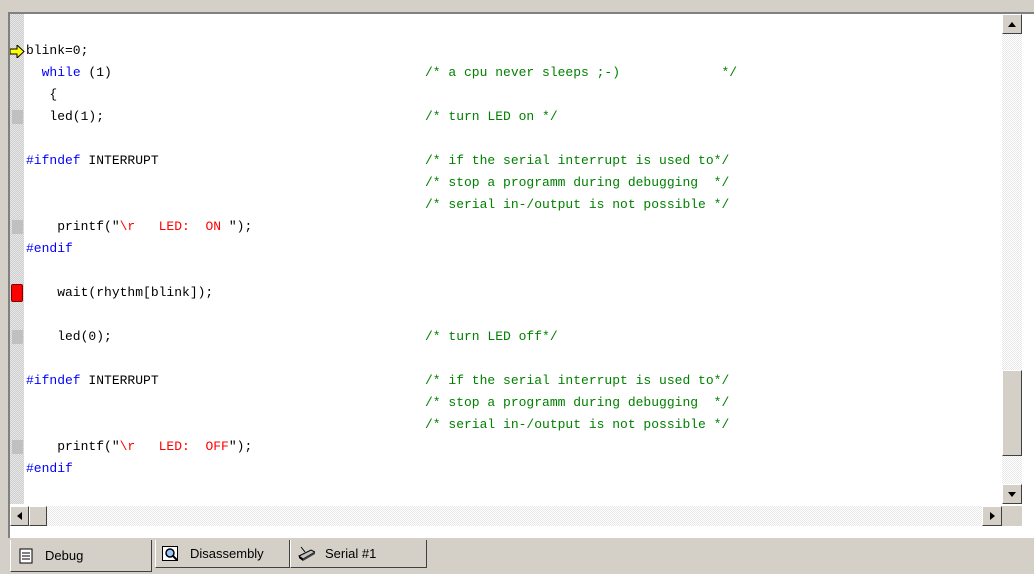 This screenshot has height=574, width=1034. What do you see at coordinates (171, 554) in the screenshot?
I see `magnifier-icon` at bounding box center [171, 554].